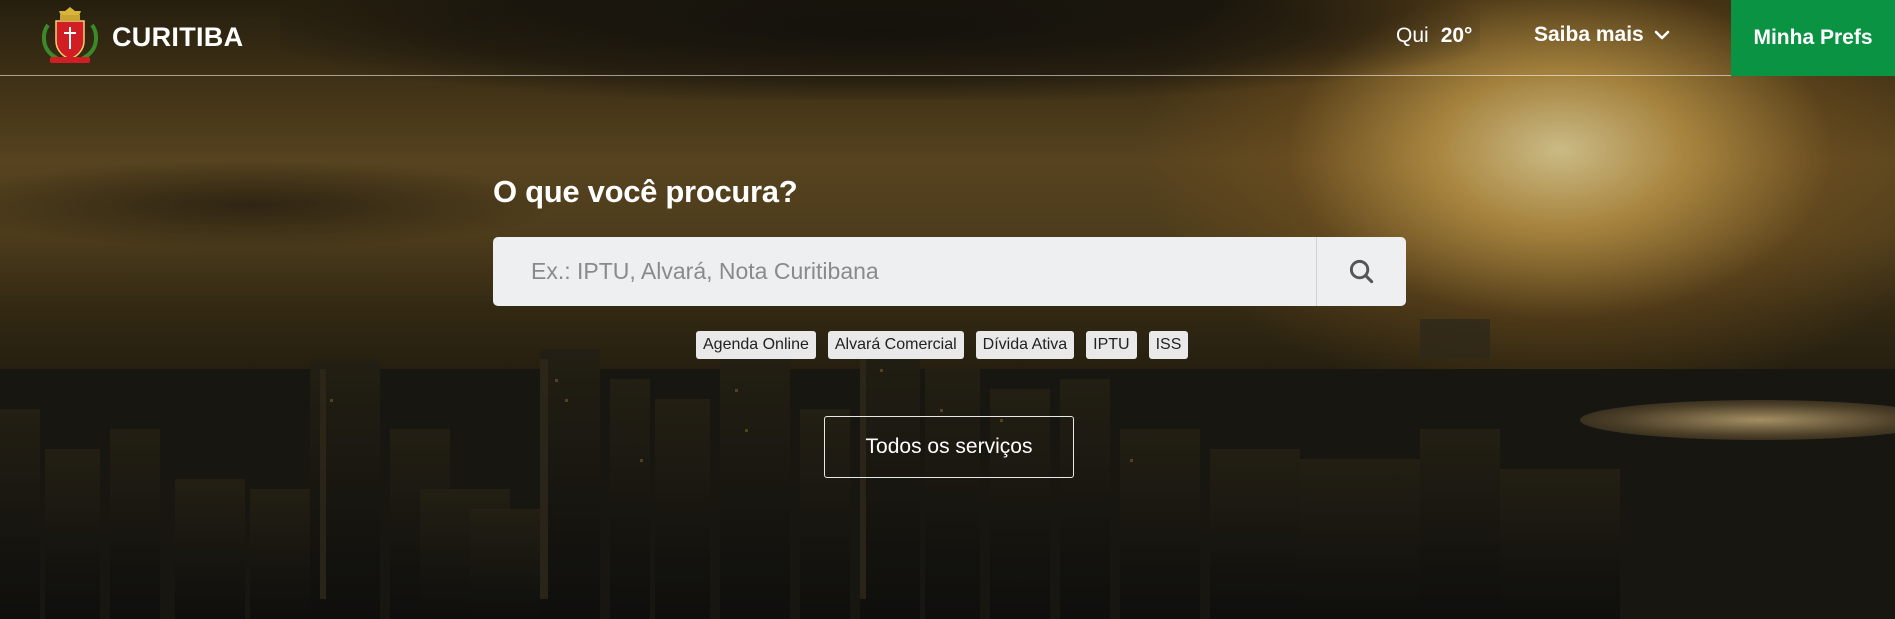 The height and width of the screenshot is (619, 1895). What do you see at coordinates (895, 345) in the screenshot?
I see `quick-tag-alvara-comercial: Alvará Comercial` at bounding box center [895, 345].